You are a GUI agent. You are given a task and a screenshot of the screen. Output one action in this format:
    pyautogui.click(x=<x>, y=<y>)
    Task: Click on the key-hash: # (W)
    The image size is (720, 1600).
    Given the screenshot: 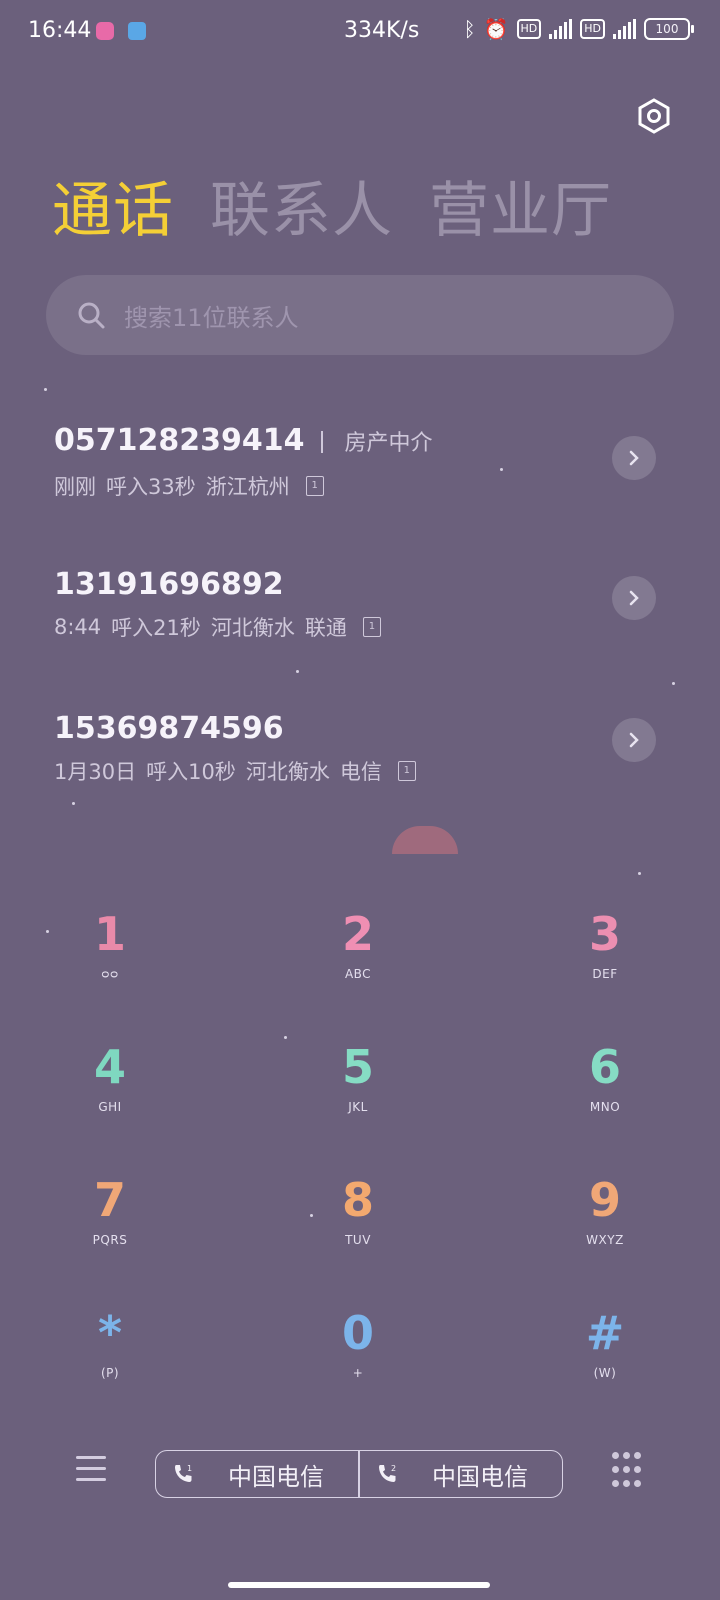 What is the action you would take?
    pyautogui.click(x=605, y=1359)
    